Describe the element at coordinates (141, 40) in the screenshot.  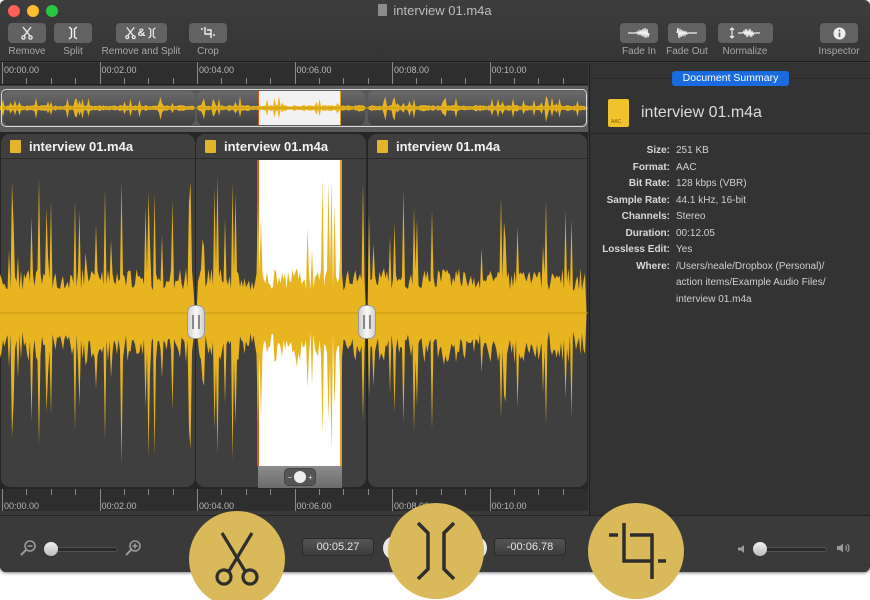
I see `remove-and-split-button: & Remove and Split` at that location.